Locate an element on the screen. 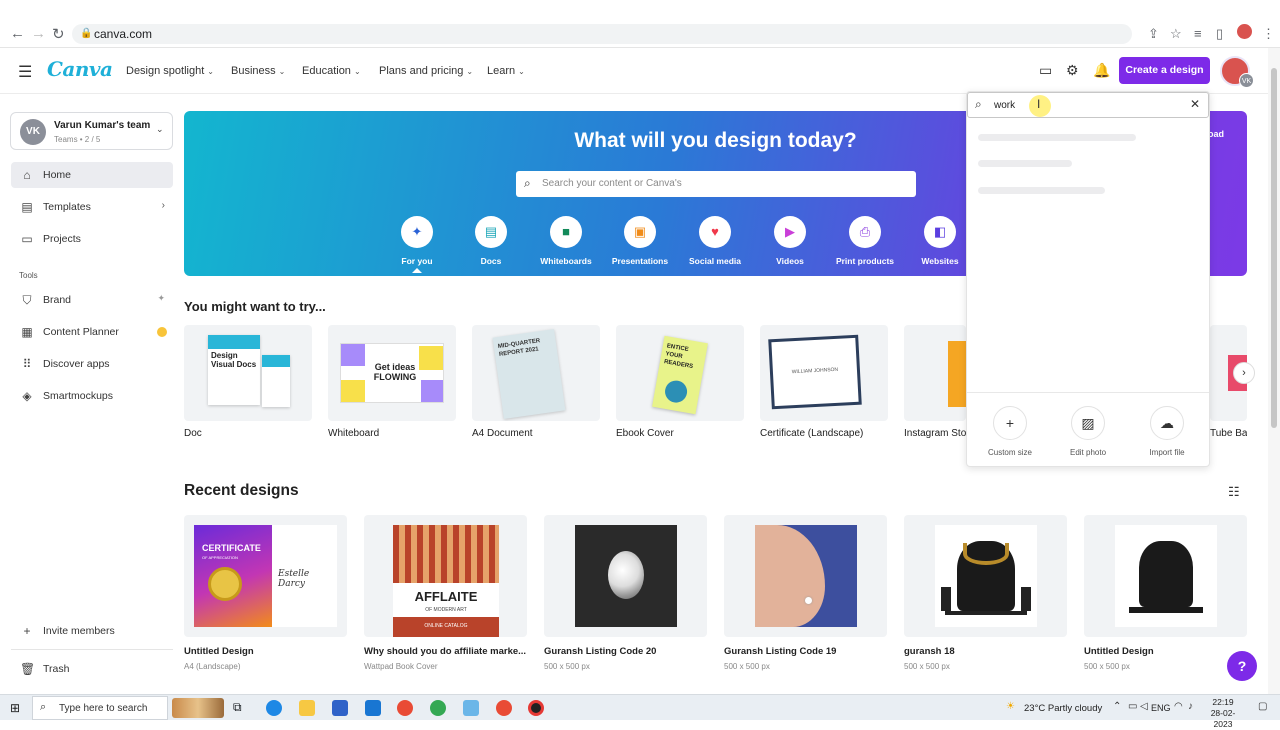 This screenshot has height=730, width=1280. record-icon is located at coordinates (536, 708).